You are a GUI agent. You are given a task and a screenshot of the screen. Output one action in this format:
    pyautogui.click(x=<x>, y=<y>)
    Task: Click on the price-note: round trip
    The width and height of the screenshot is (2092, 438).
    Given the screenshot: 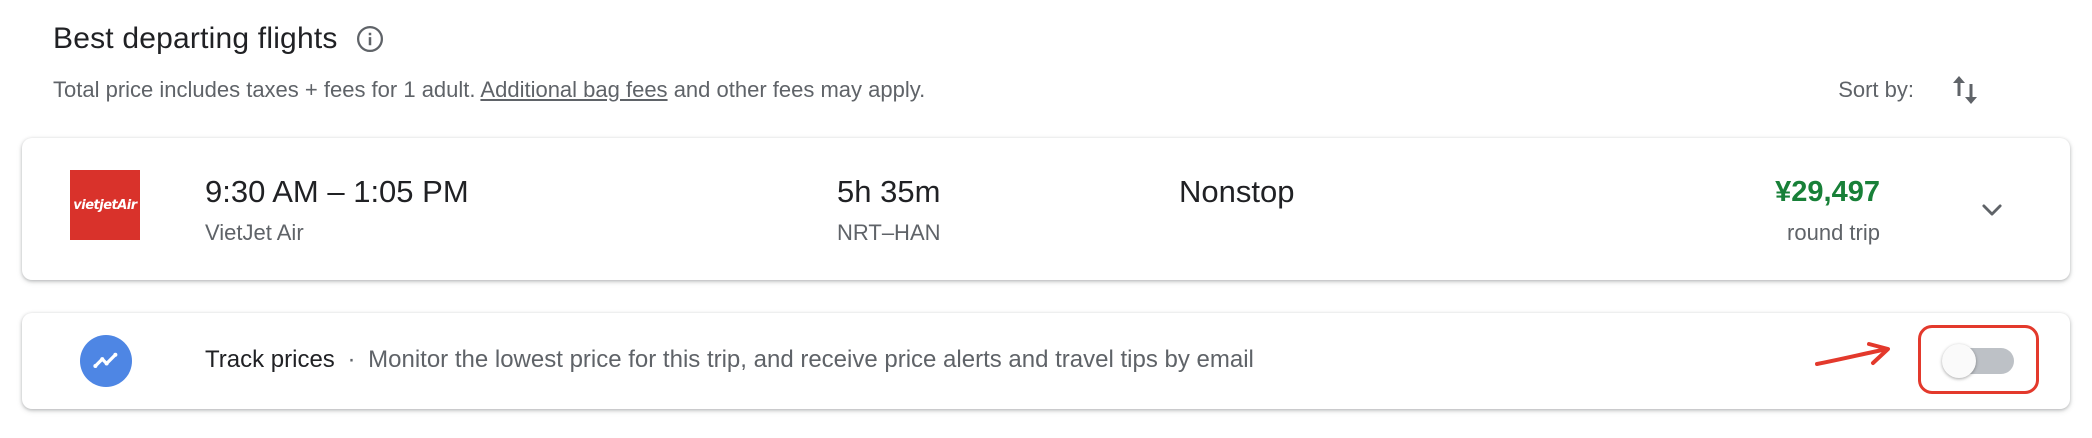 What is the action you would take?
    pyautogui.click(x=1833, y=232)
    